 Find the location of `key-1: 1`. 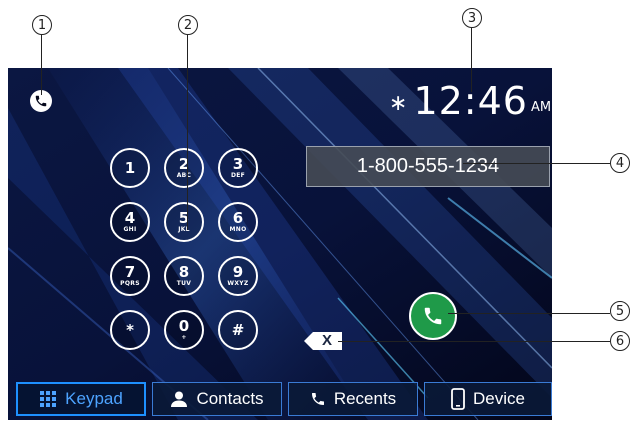

key-1: 1 is located at coordinates (130, 168).